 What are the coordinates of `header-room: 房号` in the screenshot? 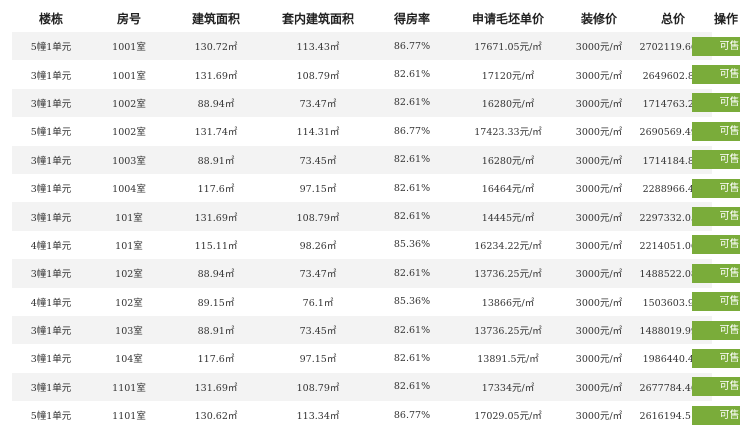 It's located at (128, 18).